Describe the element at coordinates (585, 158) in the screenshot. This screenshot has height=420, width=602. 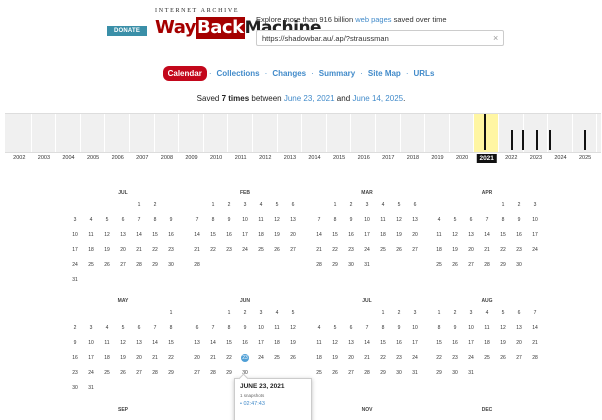
I see `year-label-2025: 2025` at that location.